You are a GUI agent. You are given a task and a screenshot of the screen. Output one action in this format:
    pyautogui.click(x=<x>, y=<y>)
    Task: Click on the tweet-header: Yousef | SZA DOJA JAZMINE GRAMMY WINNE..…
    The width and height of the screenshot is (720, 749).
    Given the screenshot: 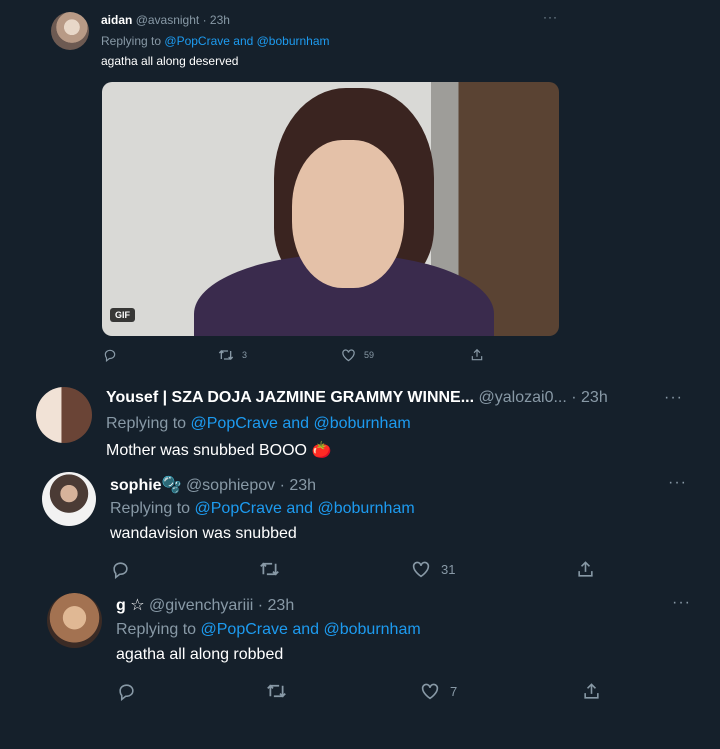 What is the action you would take?
    pyautogui.click(x=357, y=398)
    